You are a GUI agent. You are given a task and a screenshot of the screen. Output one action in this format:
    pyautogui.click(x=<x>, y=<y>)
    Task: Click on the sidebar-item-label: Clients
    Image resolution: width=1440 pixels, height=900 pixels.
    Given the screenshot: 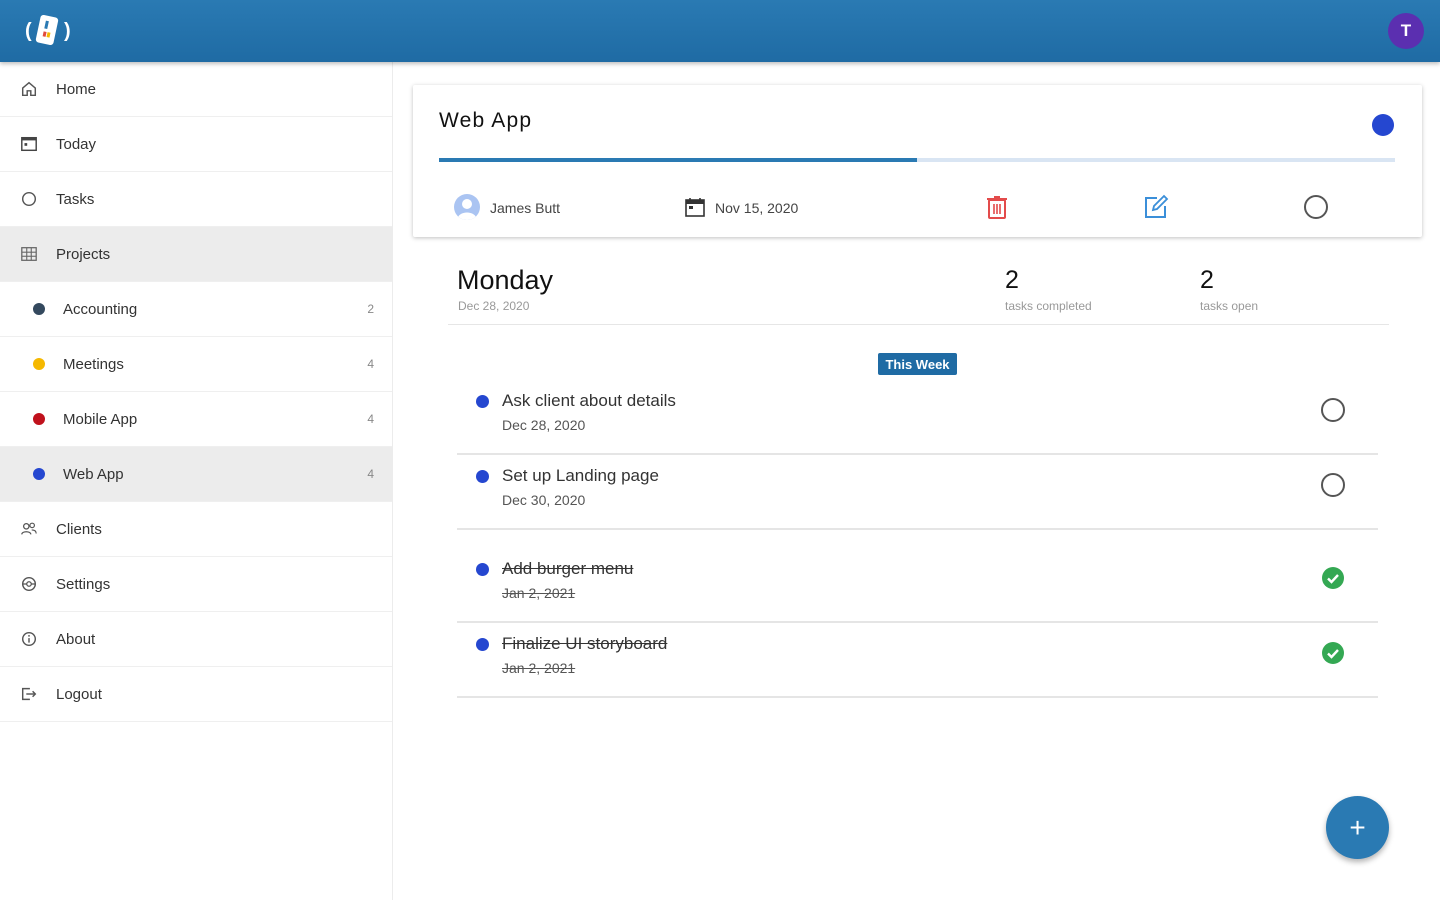 What is the action you would take?
    pyautogui.click(x=79, y=529)
    